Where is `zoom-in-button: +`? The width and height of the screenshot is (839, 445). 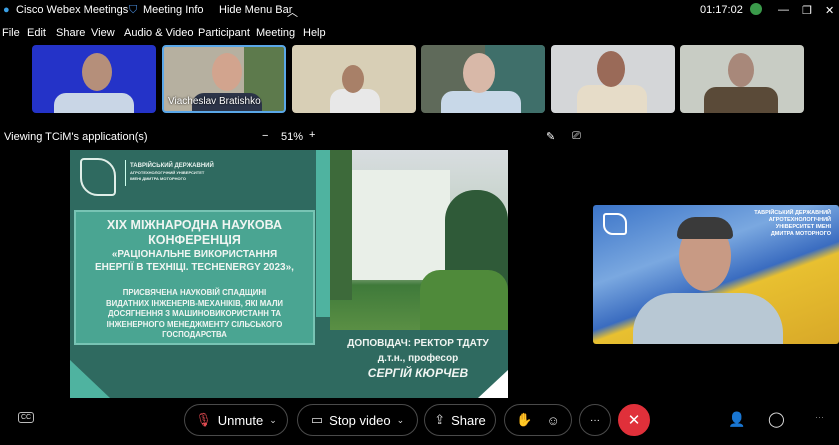 zoom-in-button: + is located at coordinates (312, 135).